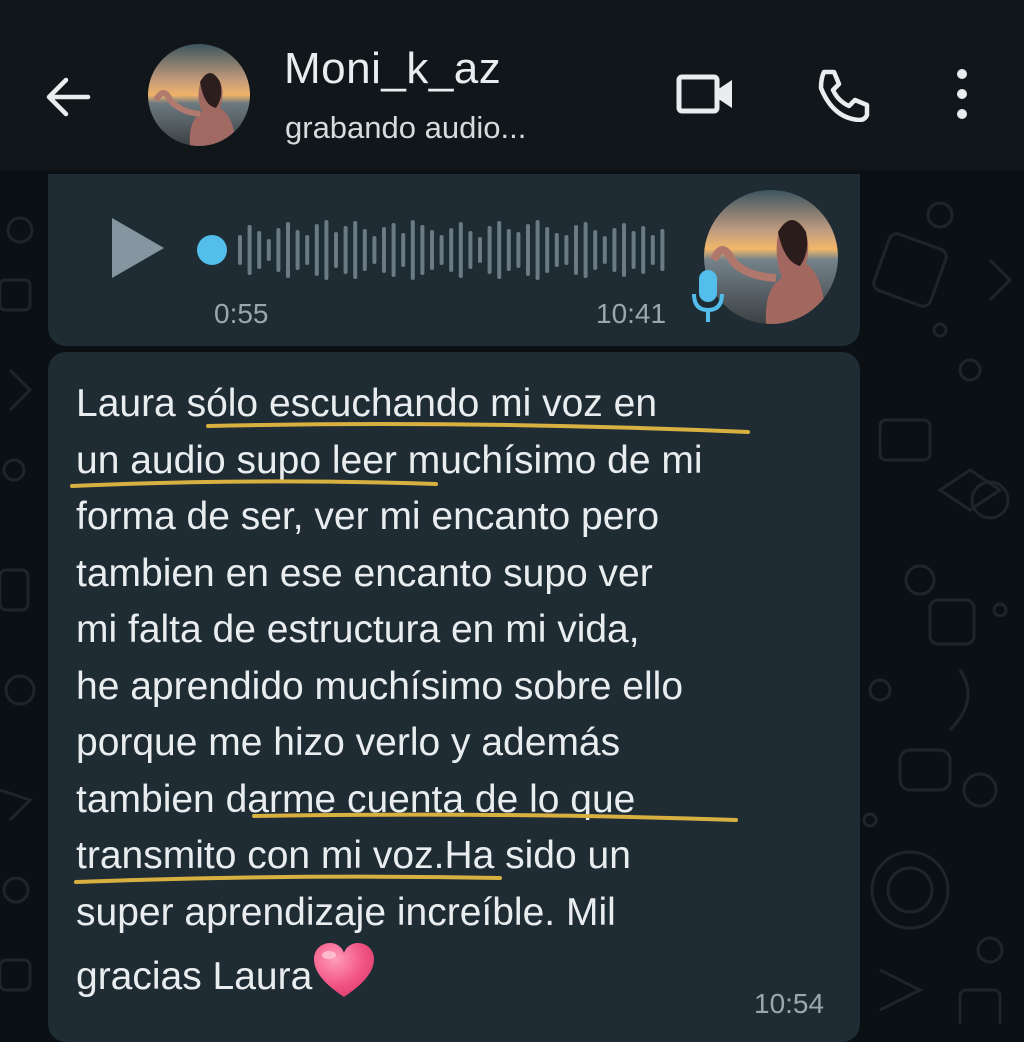  I want to click on message-line: Laura sólo escuchando mi voz en, so click(367, 403).